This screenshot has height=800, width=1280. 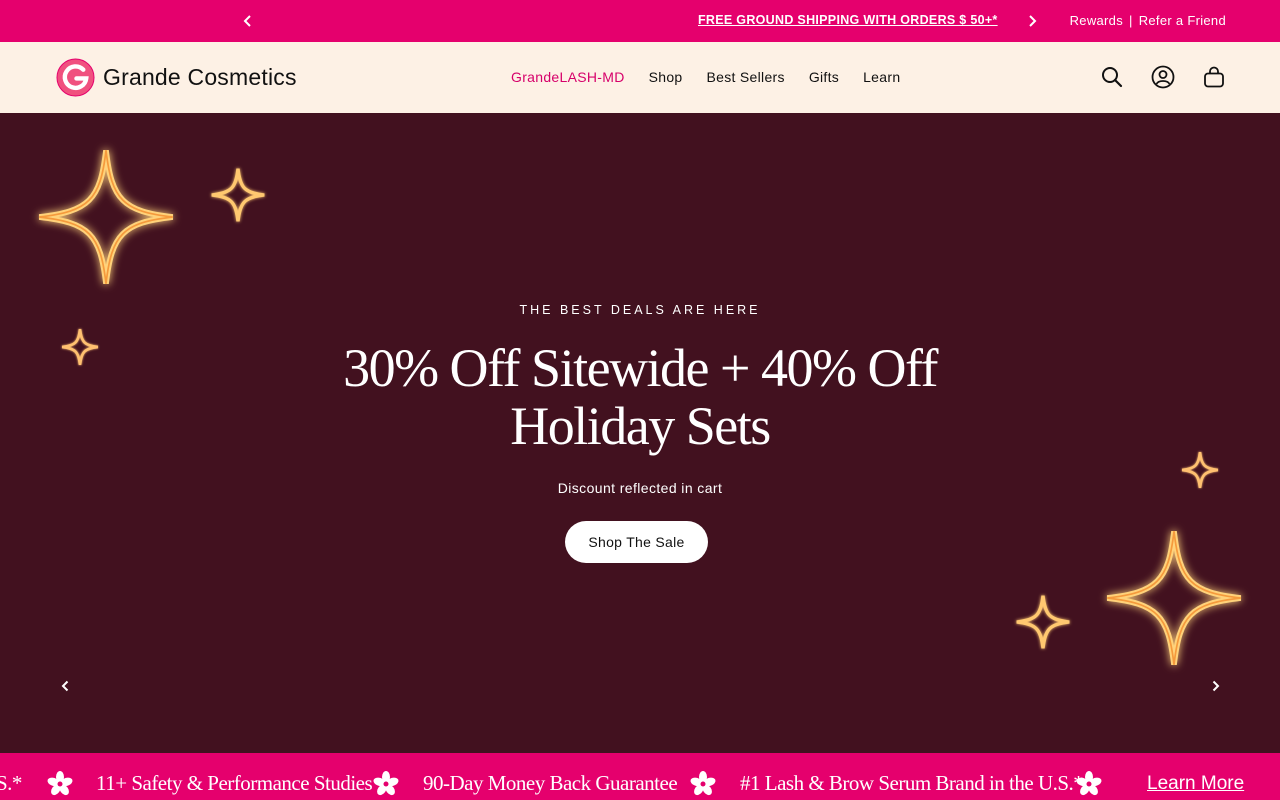 I want to click on marquee-item: #1 Lash & Brow Serum Brand in the U.S.*, so click(x=912, y=783).